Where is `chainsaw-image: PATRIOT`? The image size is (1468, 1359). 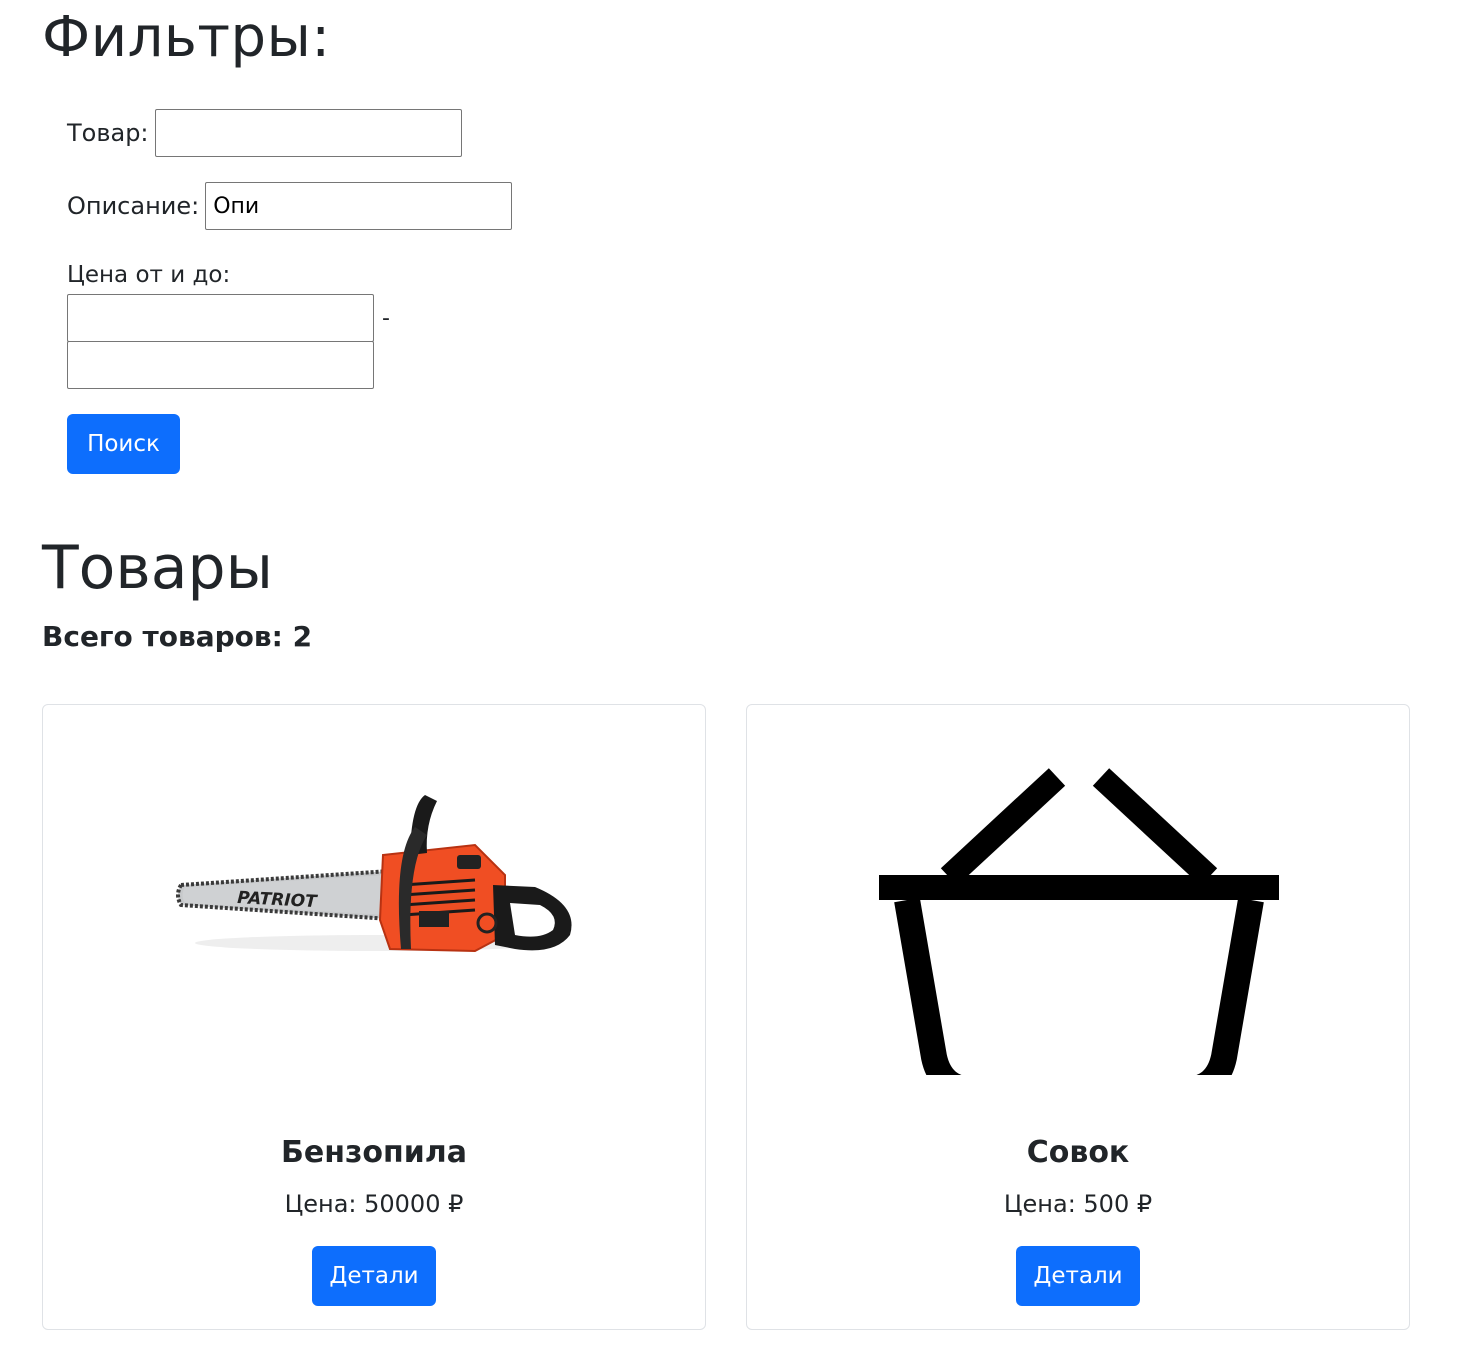 chainsaw-image: PATRIOT is located at coordinates (374, 874).